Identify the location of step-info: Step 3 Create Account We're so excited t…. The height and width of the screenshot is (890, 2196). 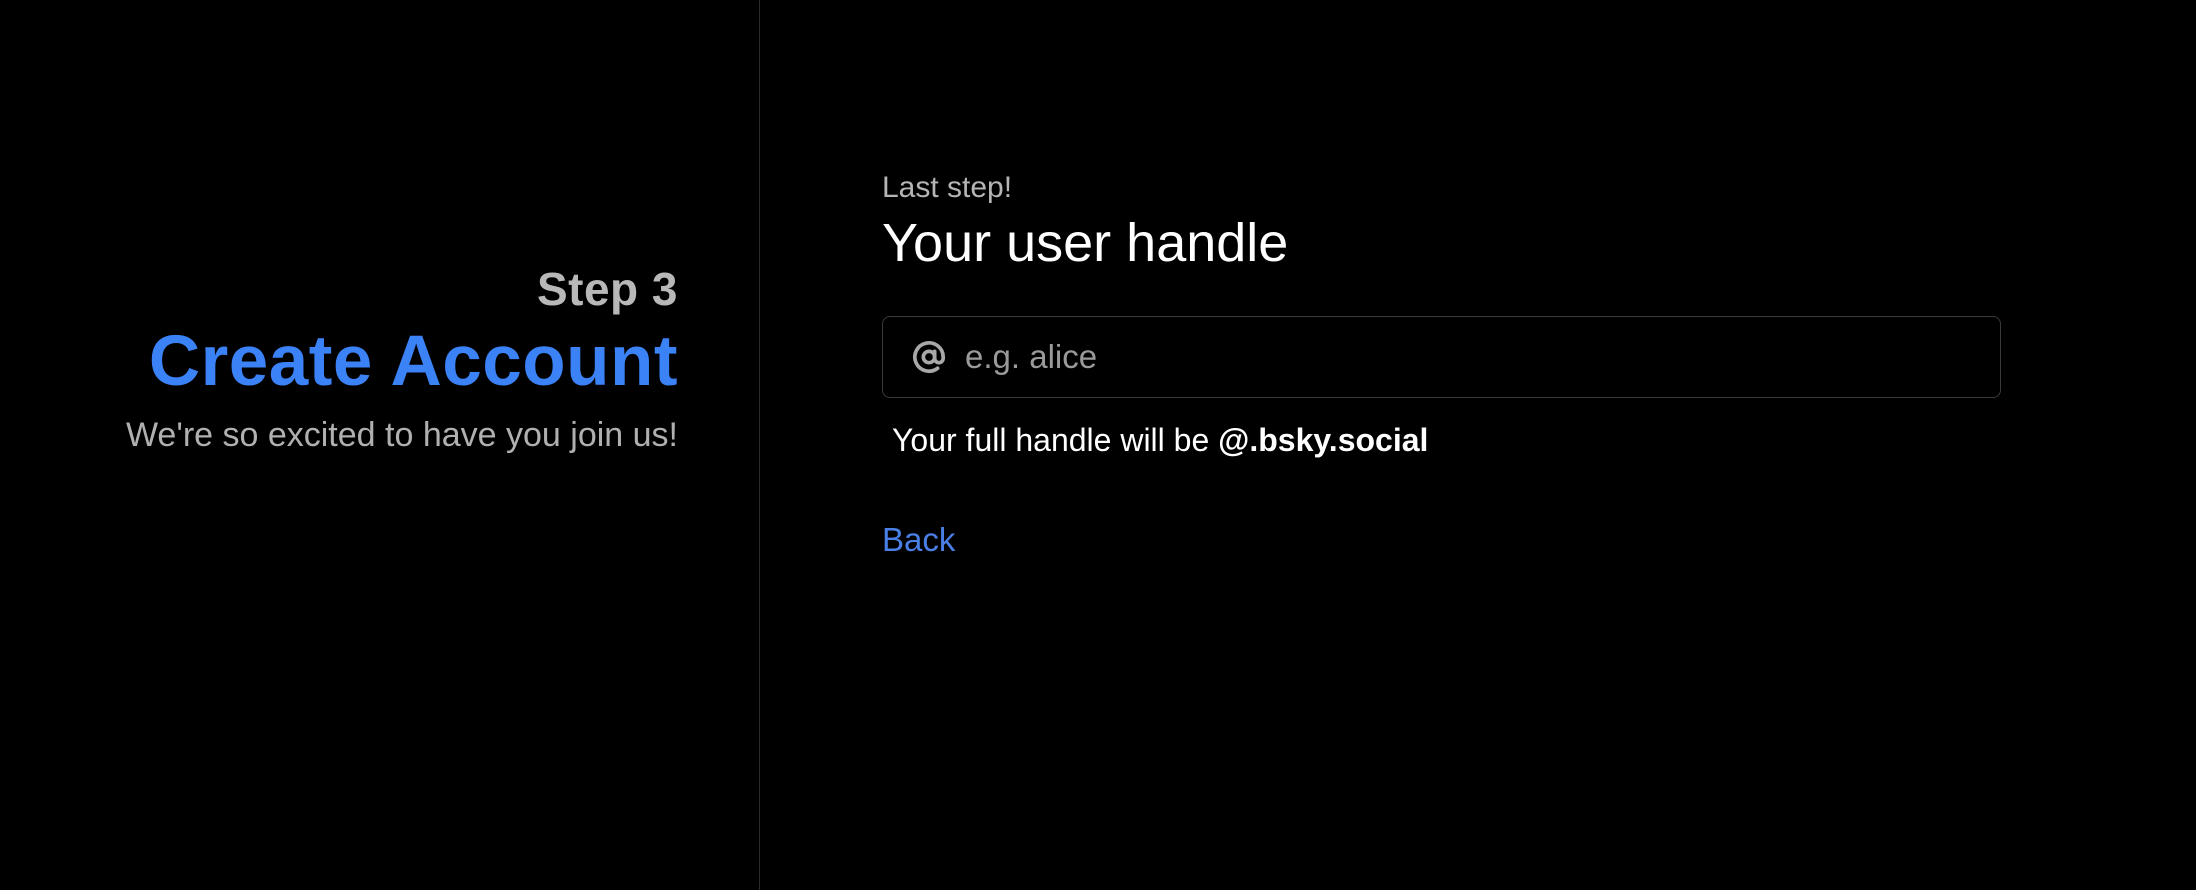
(402, 358).